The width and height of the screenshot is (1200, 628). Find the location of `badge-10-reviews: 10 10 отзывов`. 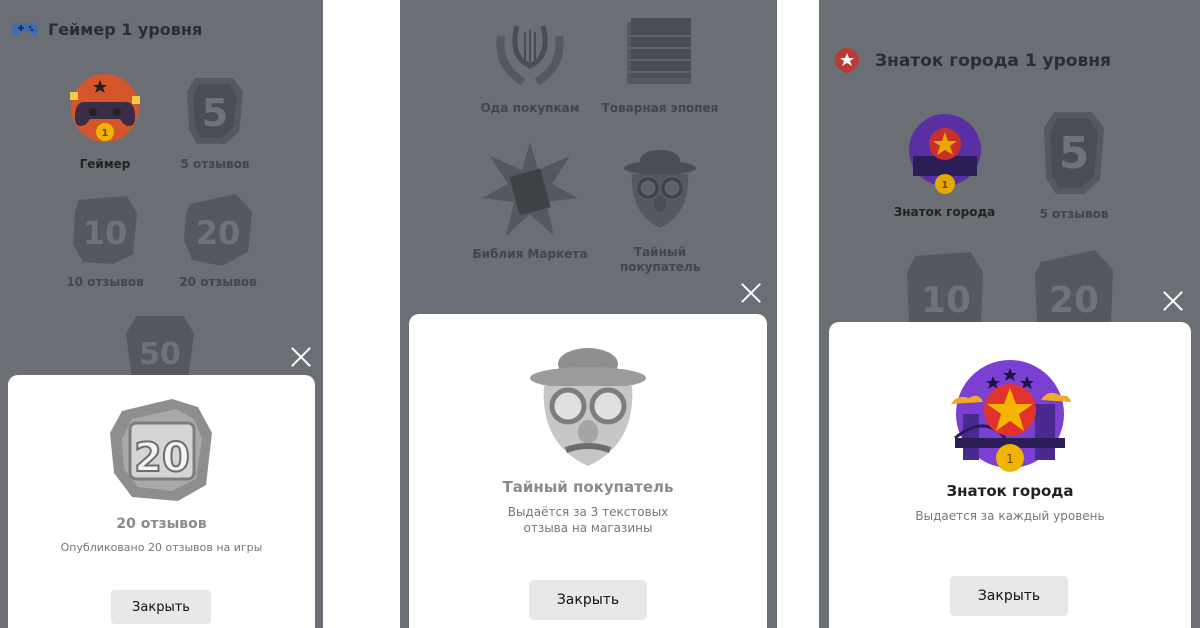

badge-10-reviews: 10 10 отзывов is located at coordinates (105, 240).